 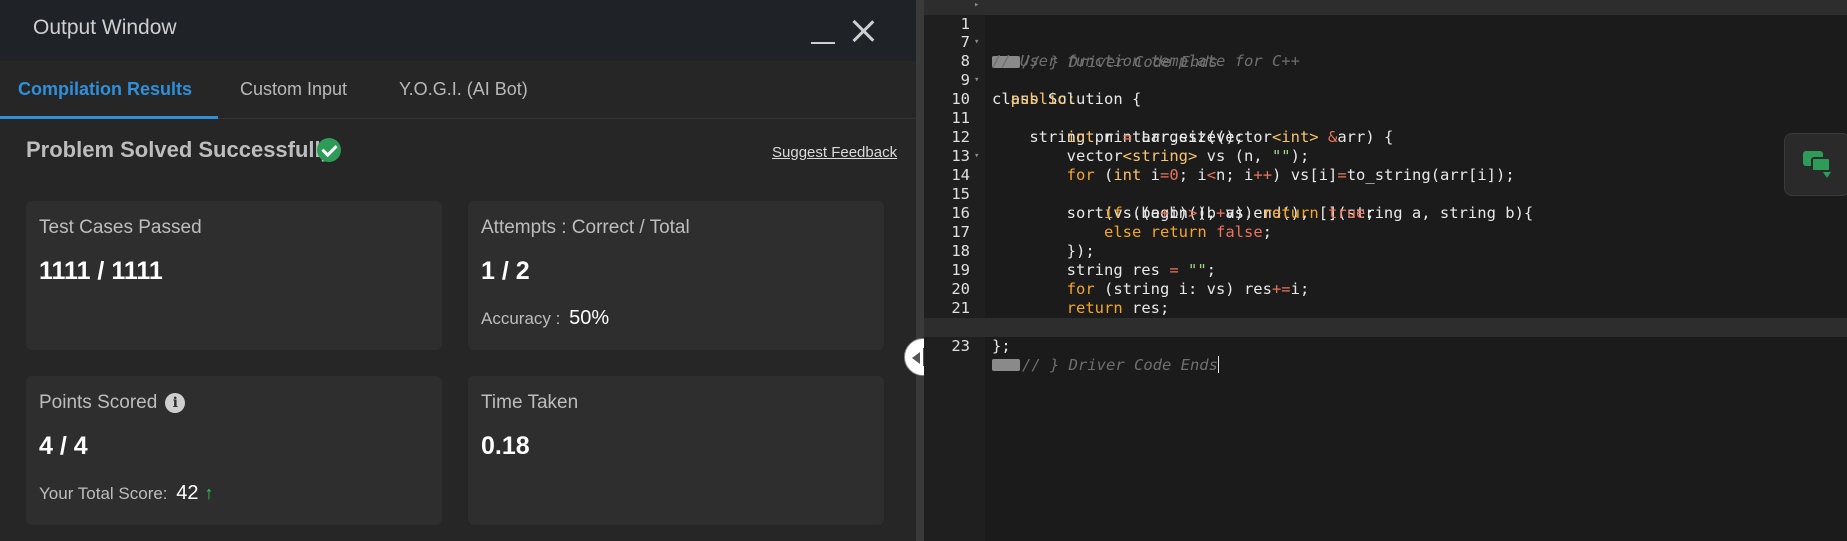 I want to click on points-label: Points Scored, so click(x=98, y=402).